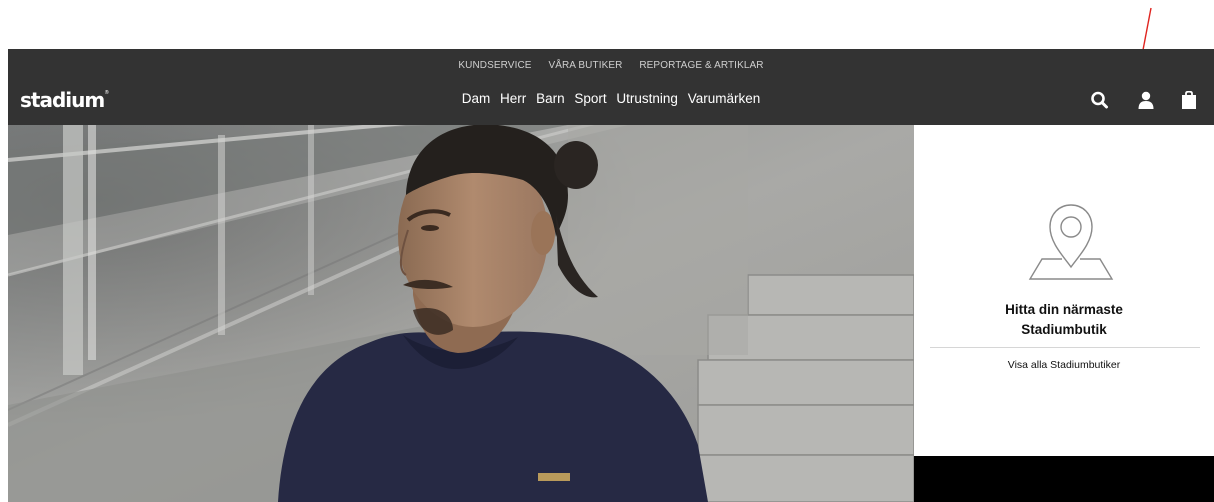 The height and width of the screenshot is (502, 1214). I want to click on nav-item-dam: Dam, so click(476, 98).